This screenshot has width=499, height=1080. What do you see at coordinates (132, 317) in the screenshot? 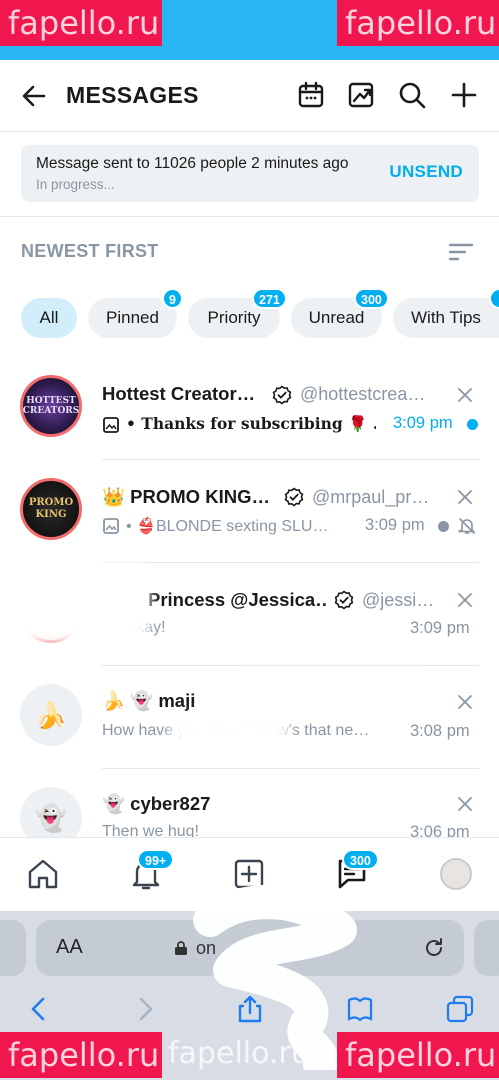
I see `filter-chip-label: Pinned` at bounding box center [132, 317].